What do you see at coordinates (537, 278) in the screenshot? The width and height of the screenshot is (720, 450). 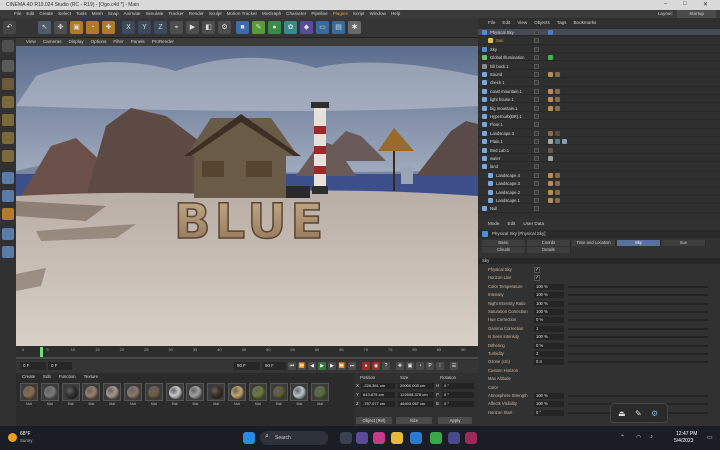 I see `property-checkbox: ✓` at bounding box center [537, 278].